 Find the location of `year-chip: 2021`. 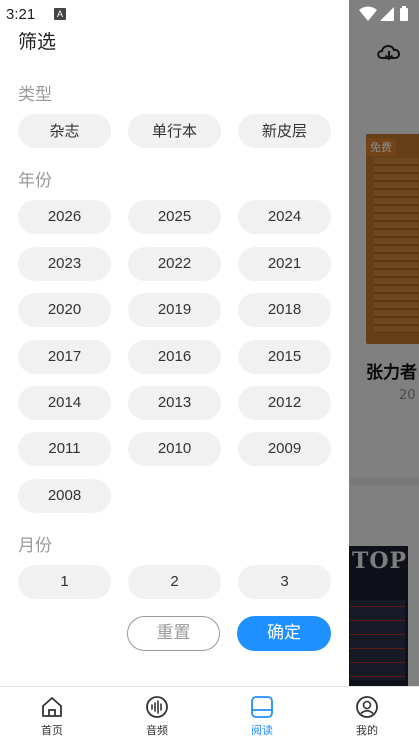

year-chip: 2021 is located at coordinates (284, 264).